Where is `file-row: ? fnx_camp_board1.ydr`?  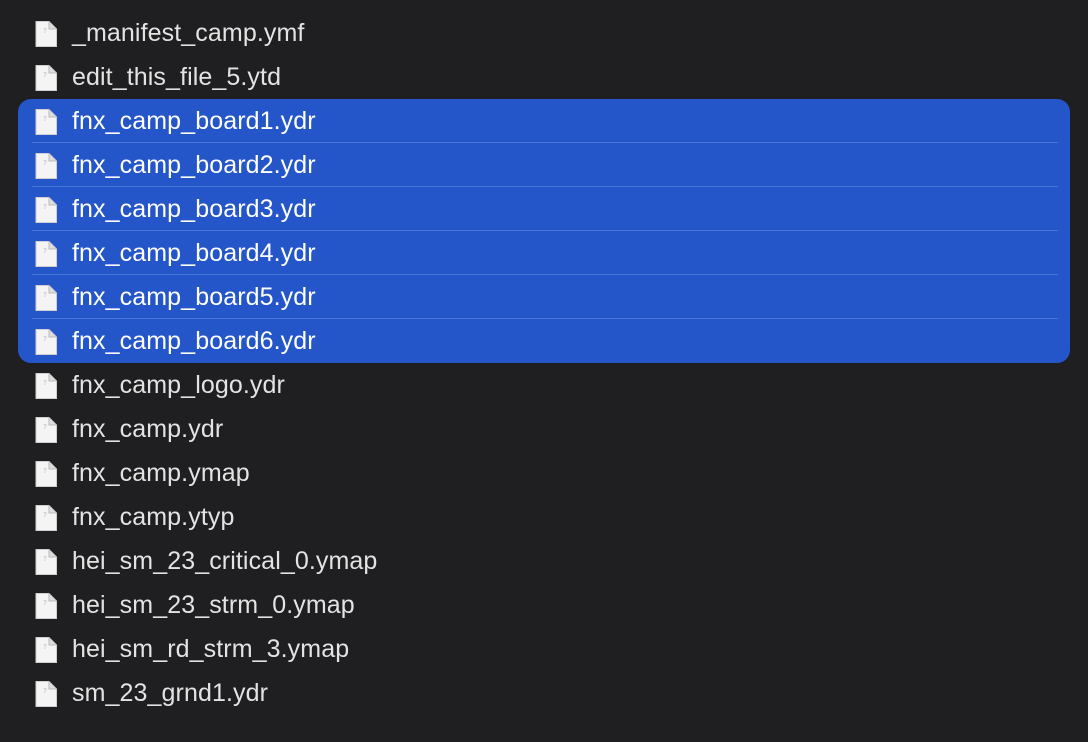
file-row: ? fnx_camp_board1.ydr is located at coordinates (544, 121).